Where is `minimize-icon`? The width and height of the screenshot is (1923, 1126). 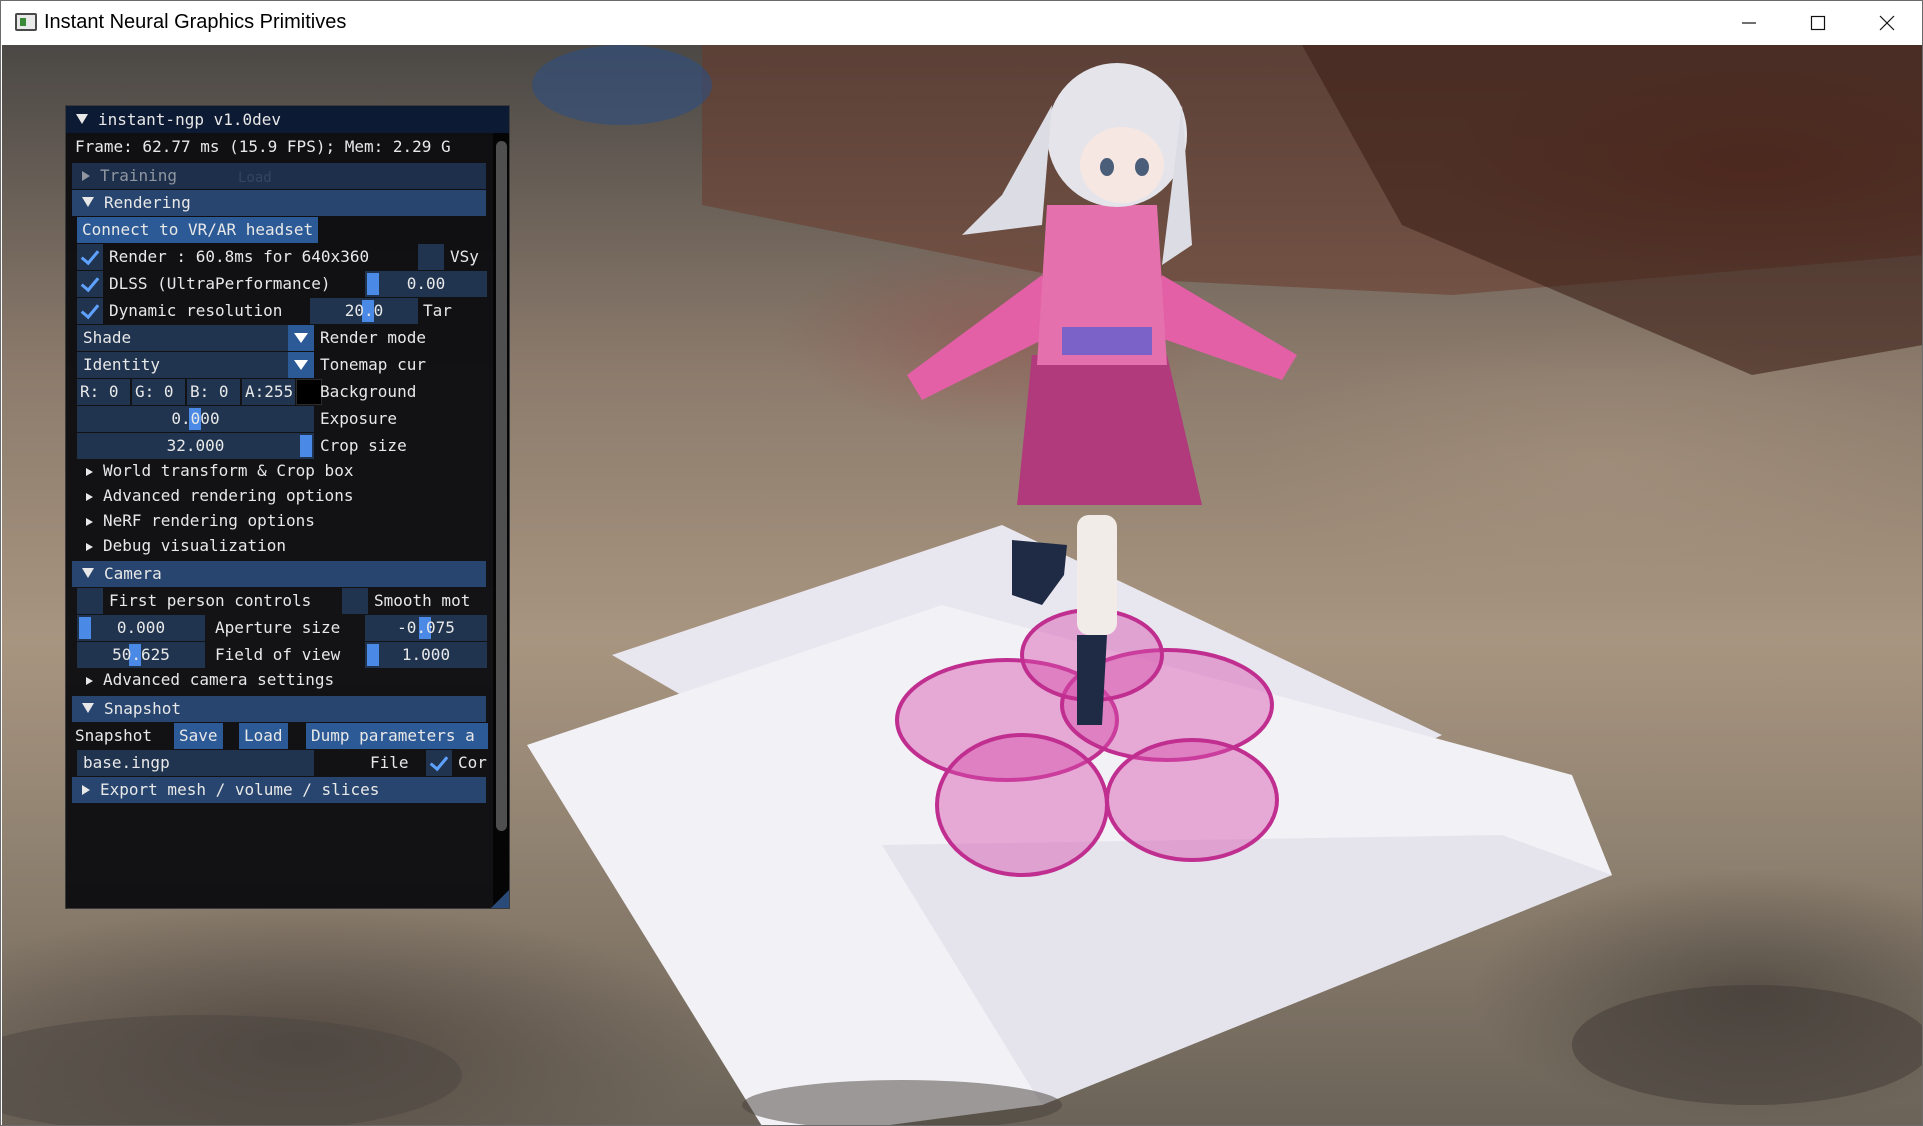
minimize-icon is located at coordinates (1748, 23).